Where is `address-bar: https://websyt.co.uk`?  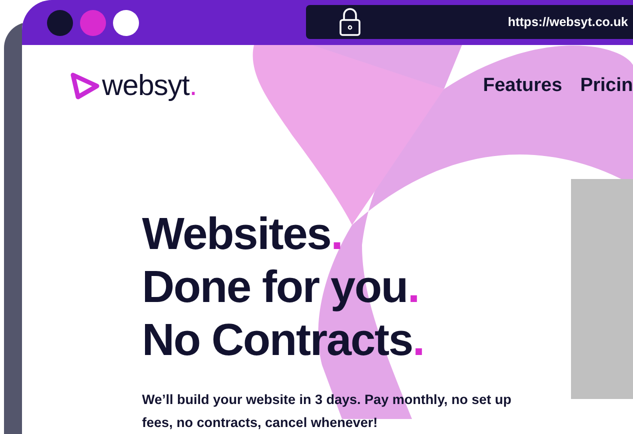
address-bar: https://websyt.co.uk is located at coordinates (469, 21).